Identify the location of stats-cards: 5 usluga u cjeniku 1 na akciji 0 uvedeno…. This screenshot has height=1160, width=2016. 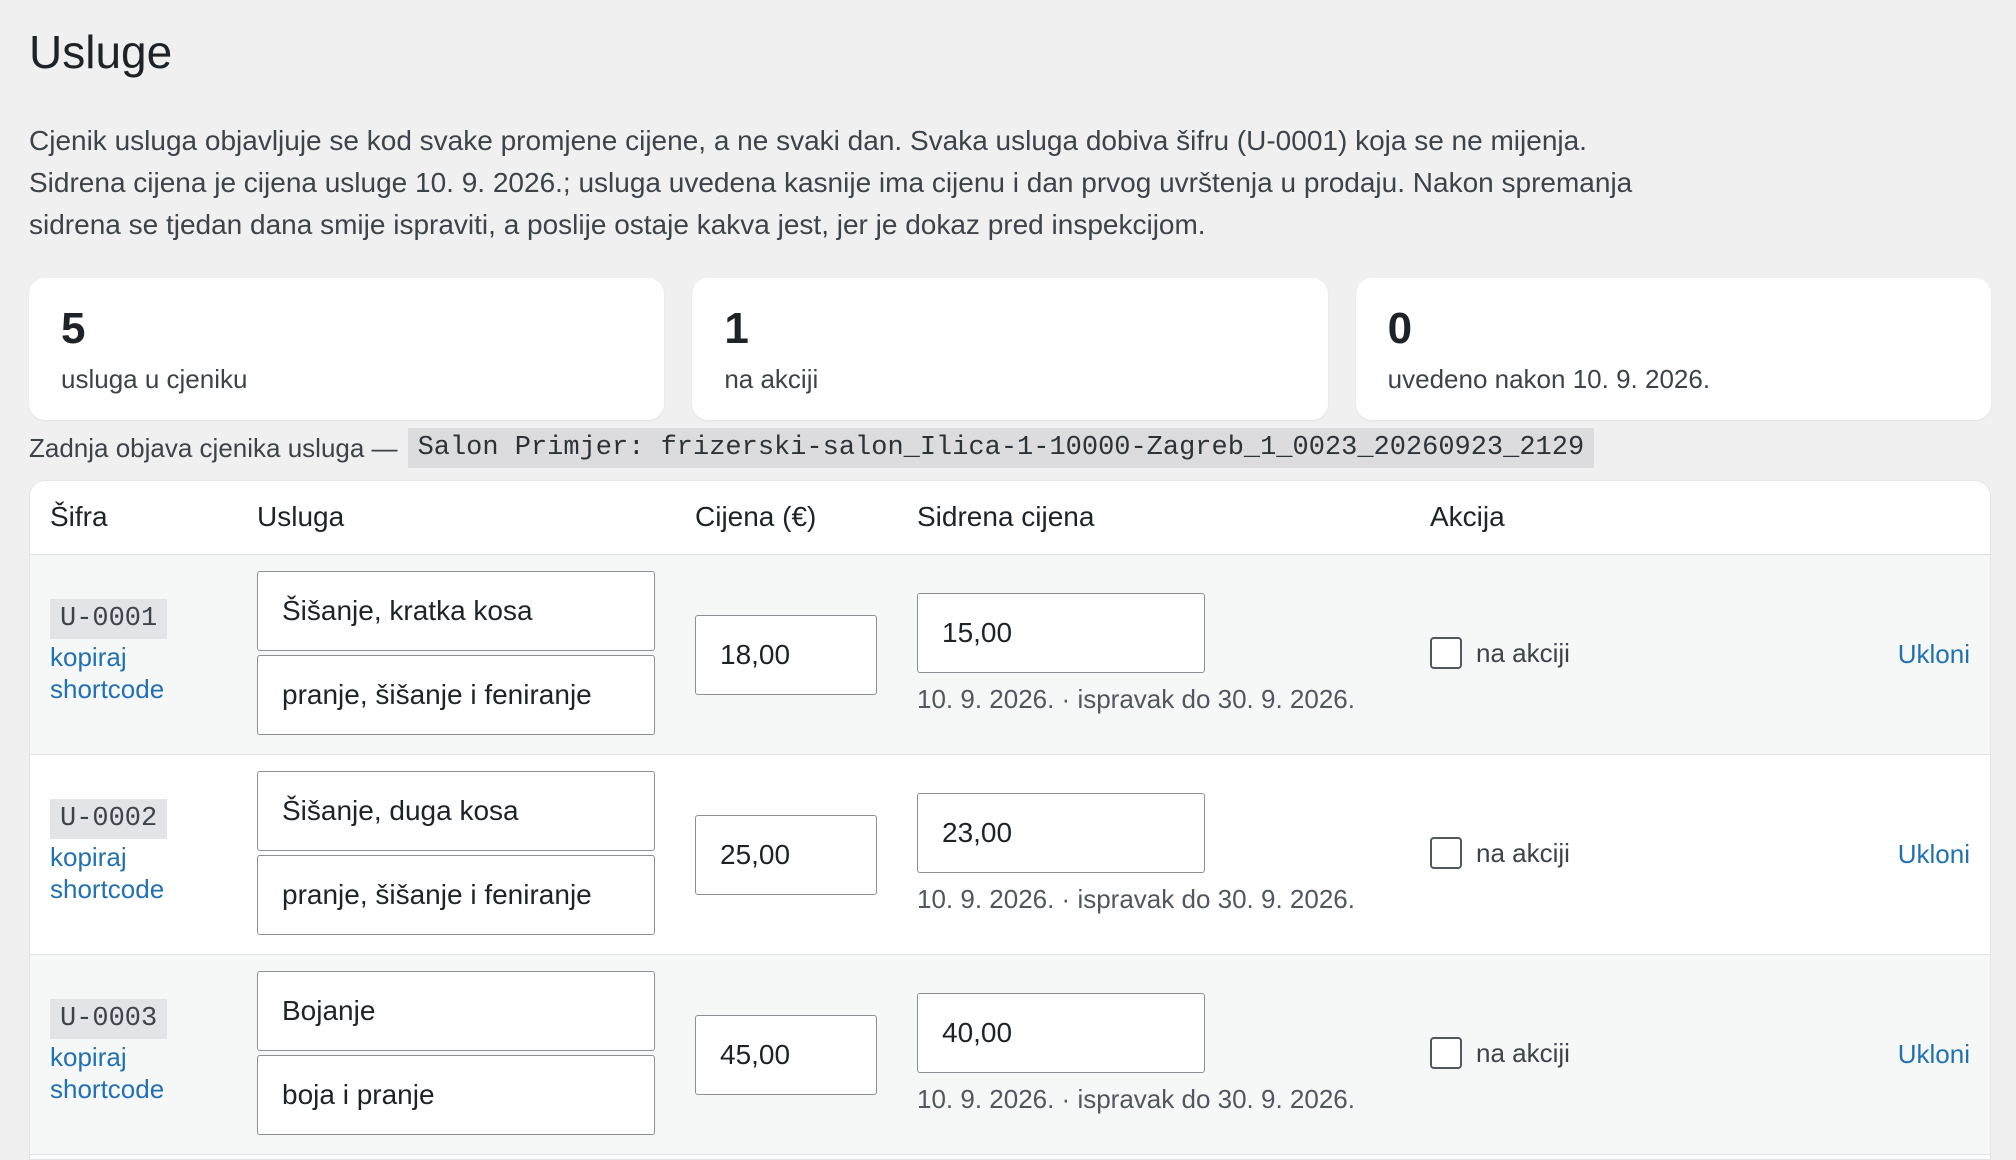
(1010, 349).